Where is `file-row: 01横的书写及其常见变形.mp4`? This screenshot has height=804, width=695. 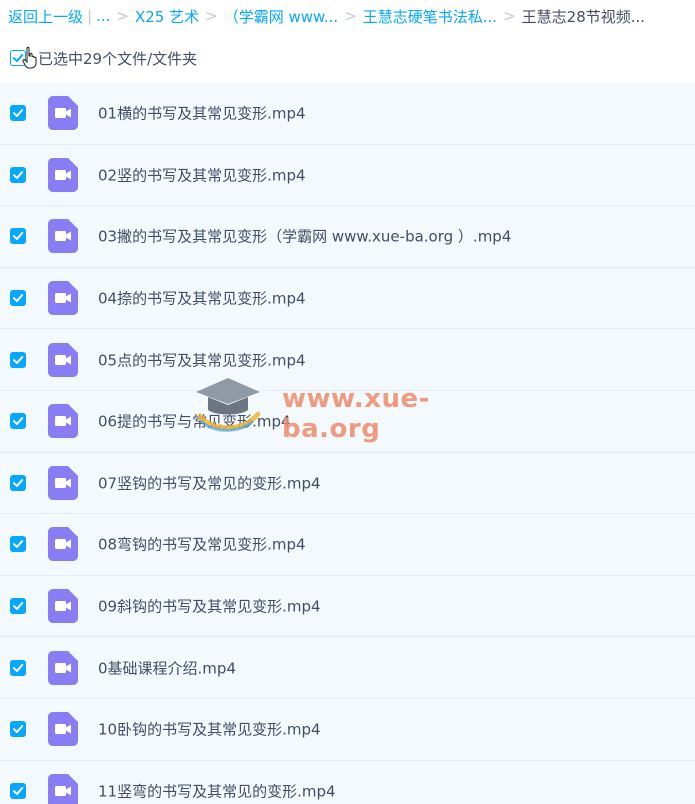
file-row: 01横的书写及其常见变形.mp4 is located at coordinates (347, 114).